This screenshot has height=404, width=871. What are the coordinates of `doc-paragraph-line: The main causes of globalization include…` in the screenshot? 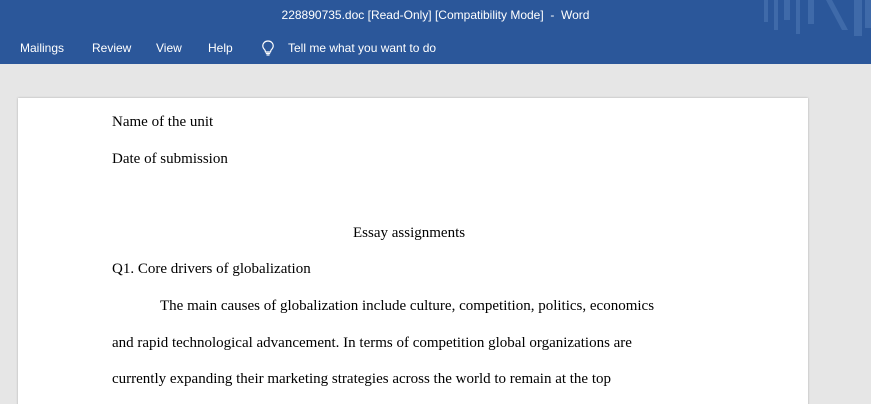 It's located at (407, 306).